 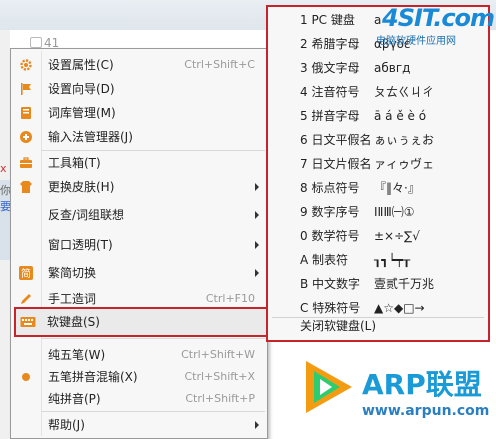 I want to click on menu-item-label: 繁简切换, so click(x=72, y=273).